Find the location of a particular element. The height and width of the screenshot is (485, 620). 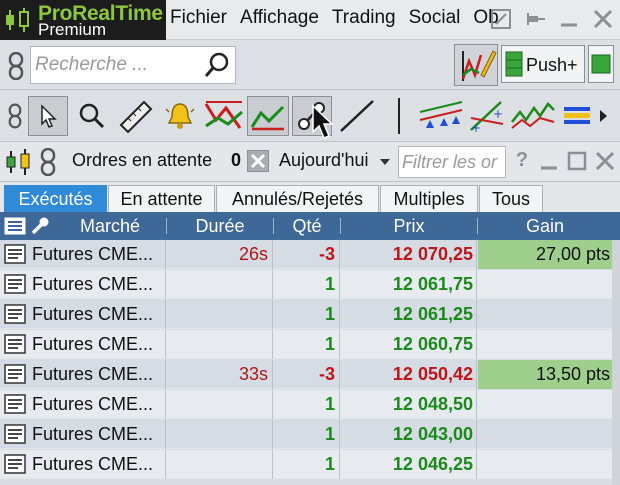

search-icon is located at coordinates (217, 65).